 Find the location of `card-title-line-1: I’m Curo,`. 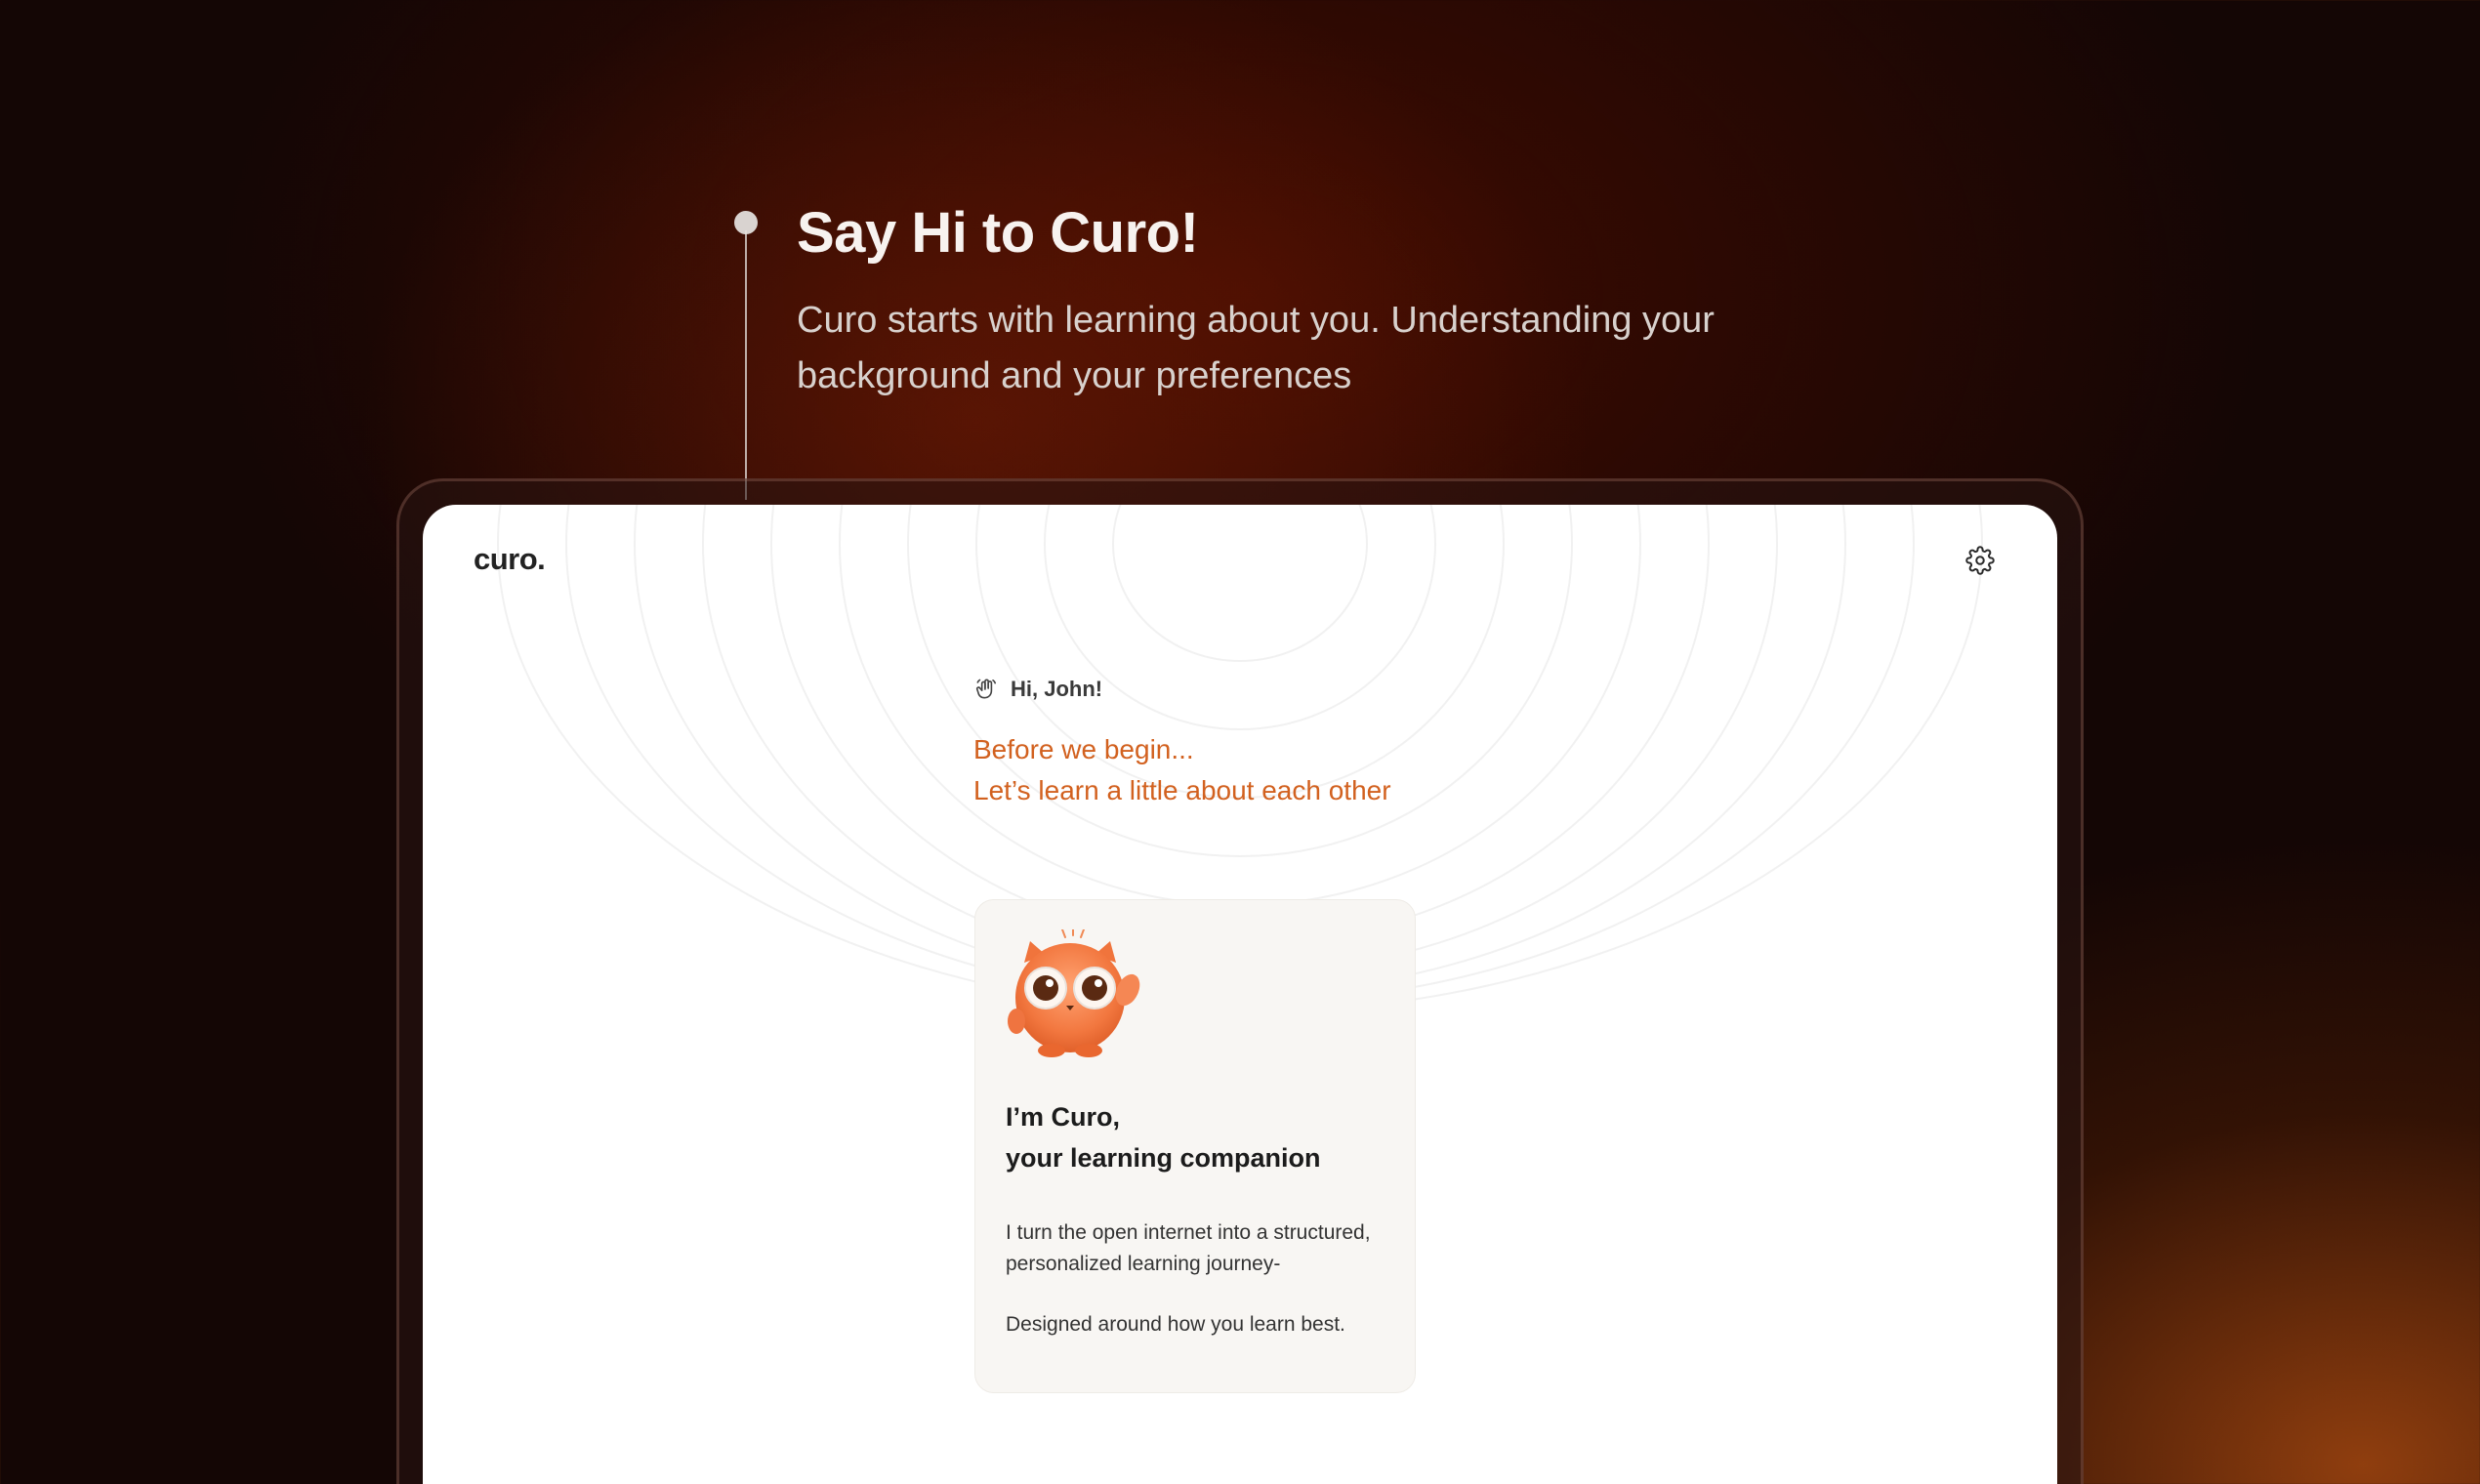

card-title-line-1: I’m Curo, is located at coordinates (1063, 1117).